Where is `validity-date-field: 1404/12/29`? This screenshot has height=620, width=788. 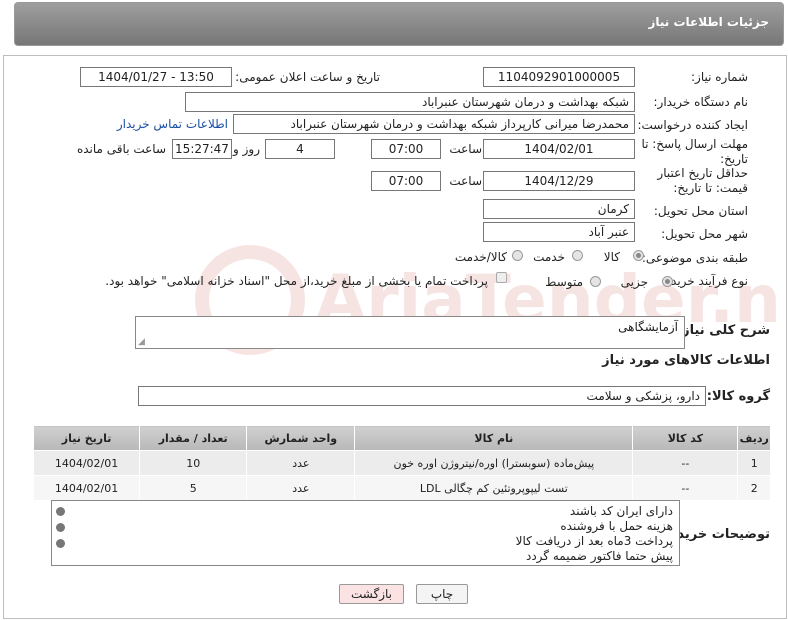 validity-date-field: 1404/12/29 is located at coordinates (559, 181).